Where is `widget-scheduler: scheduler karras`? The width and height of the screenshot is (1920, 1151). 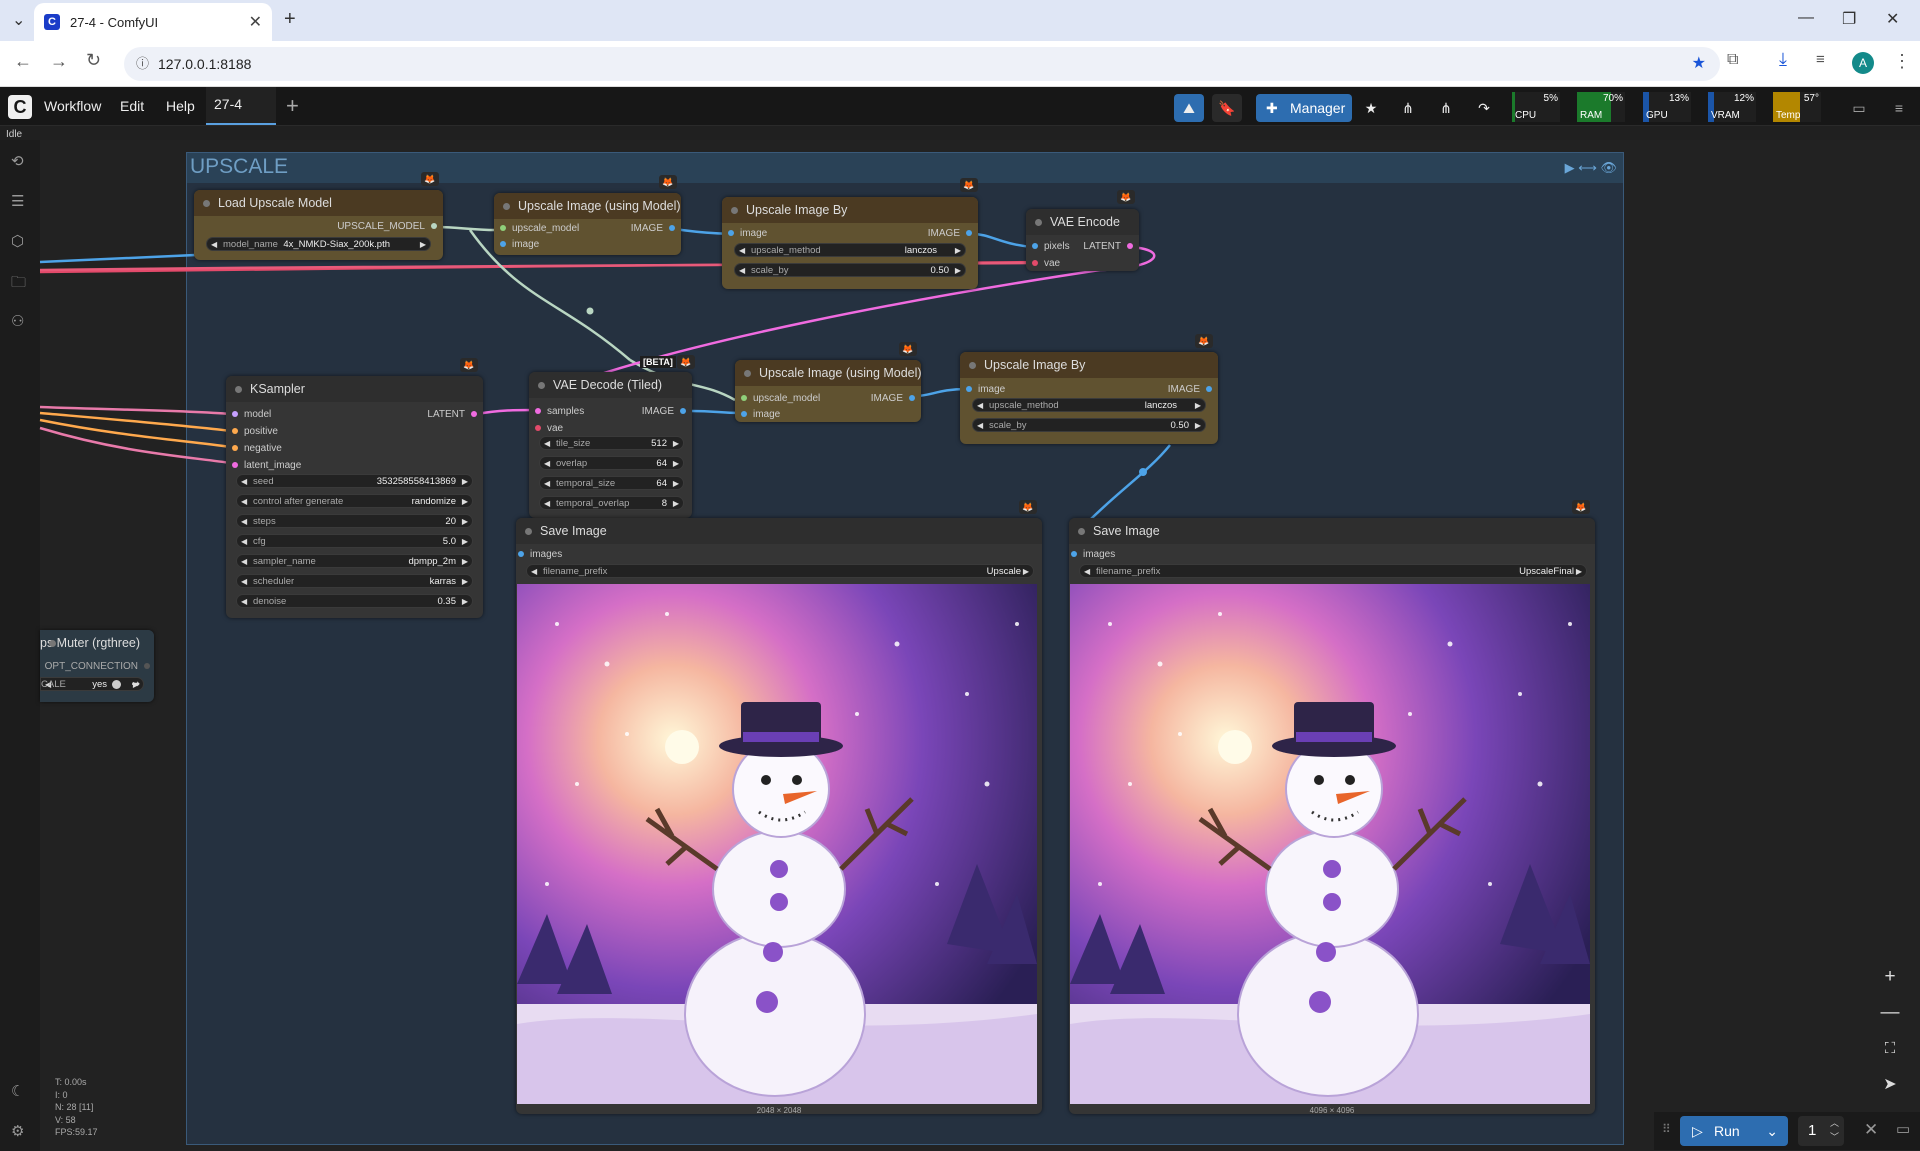 widget-scheduler: scheduler karras is located at coordinates (354, 581).